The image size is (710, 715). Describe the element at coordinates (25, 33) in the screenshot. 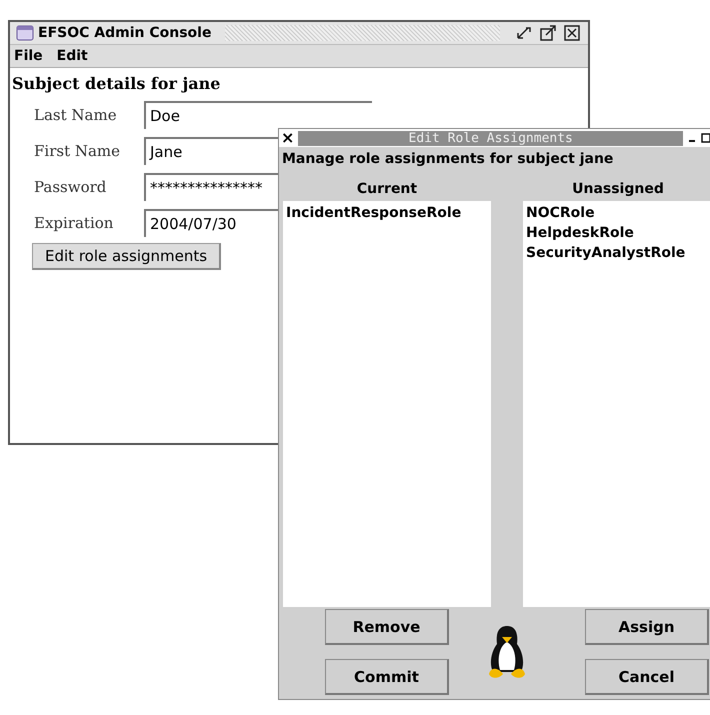

I see `window-icon` at that location.